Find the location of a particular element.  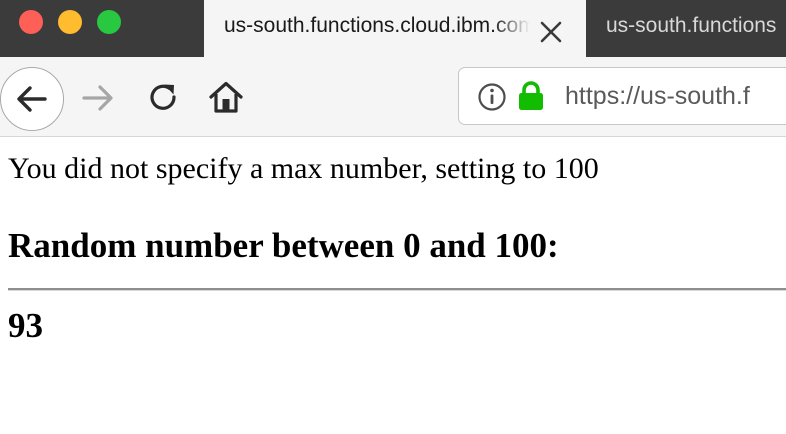

home-icon is located at coordinates (226, 97).